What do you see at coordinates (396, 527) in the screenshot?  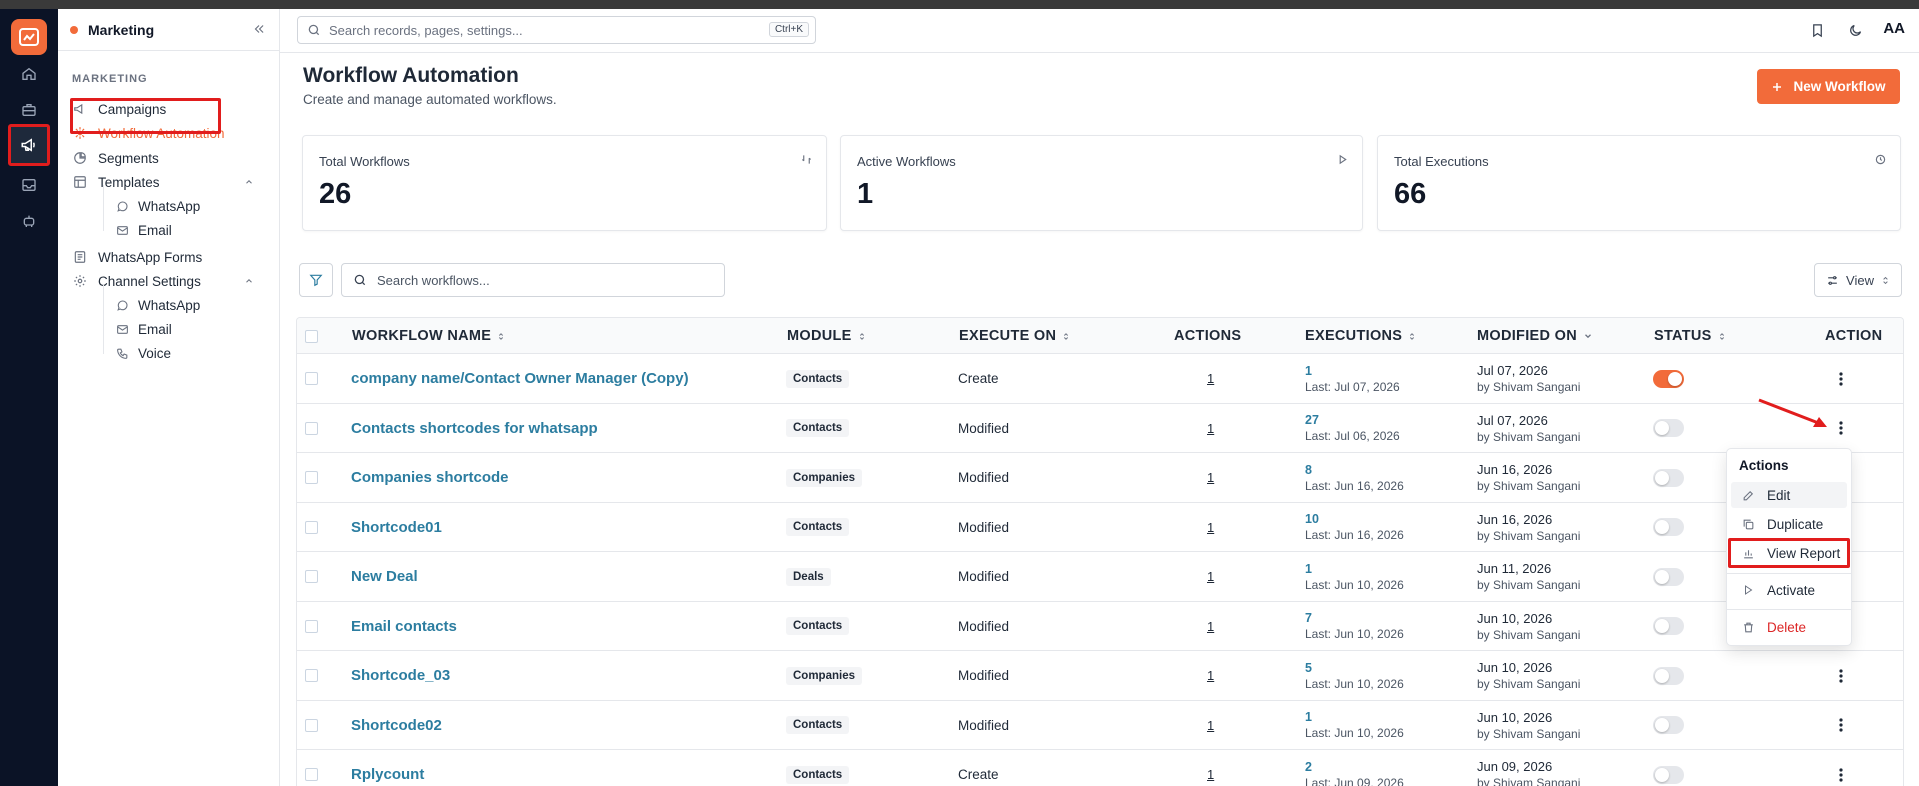 I see `workflow-name-link: Shortcode01` at bounding box center [396, 527].